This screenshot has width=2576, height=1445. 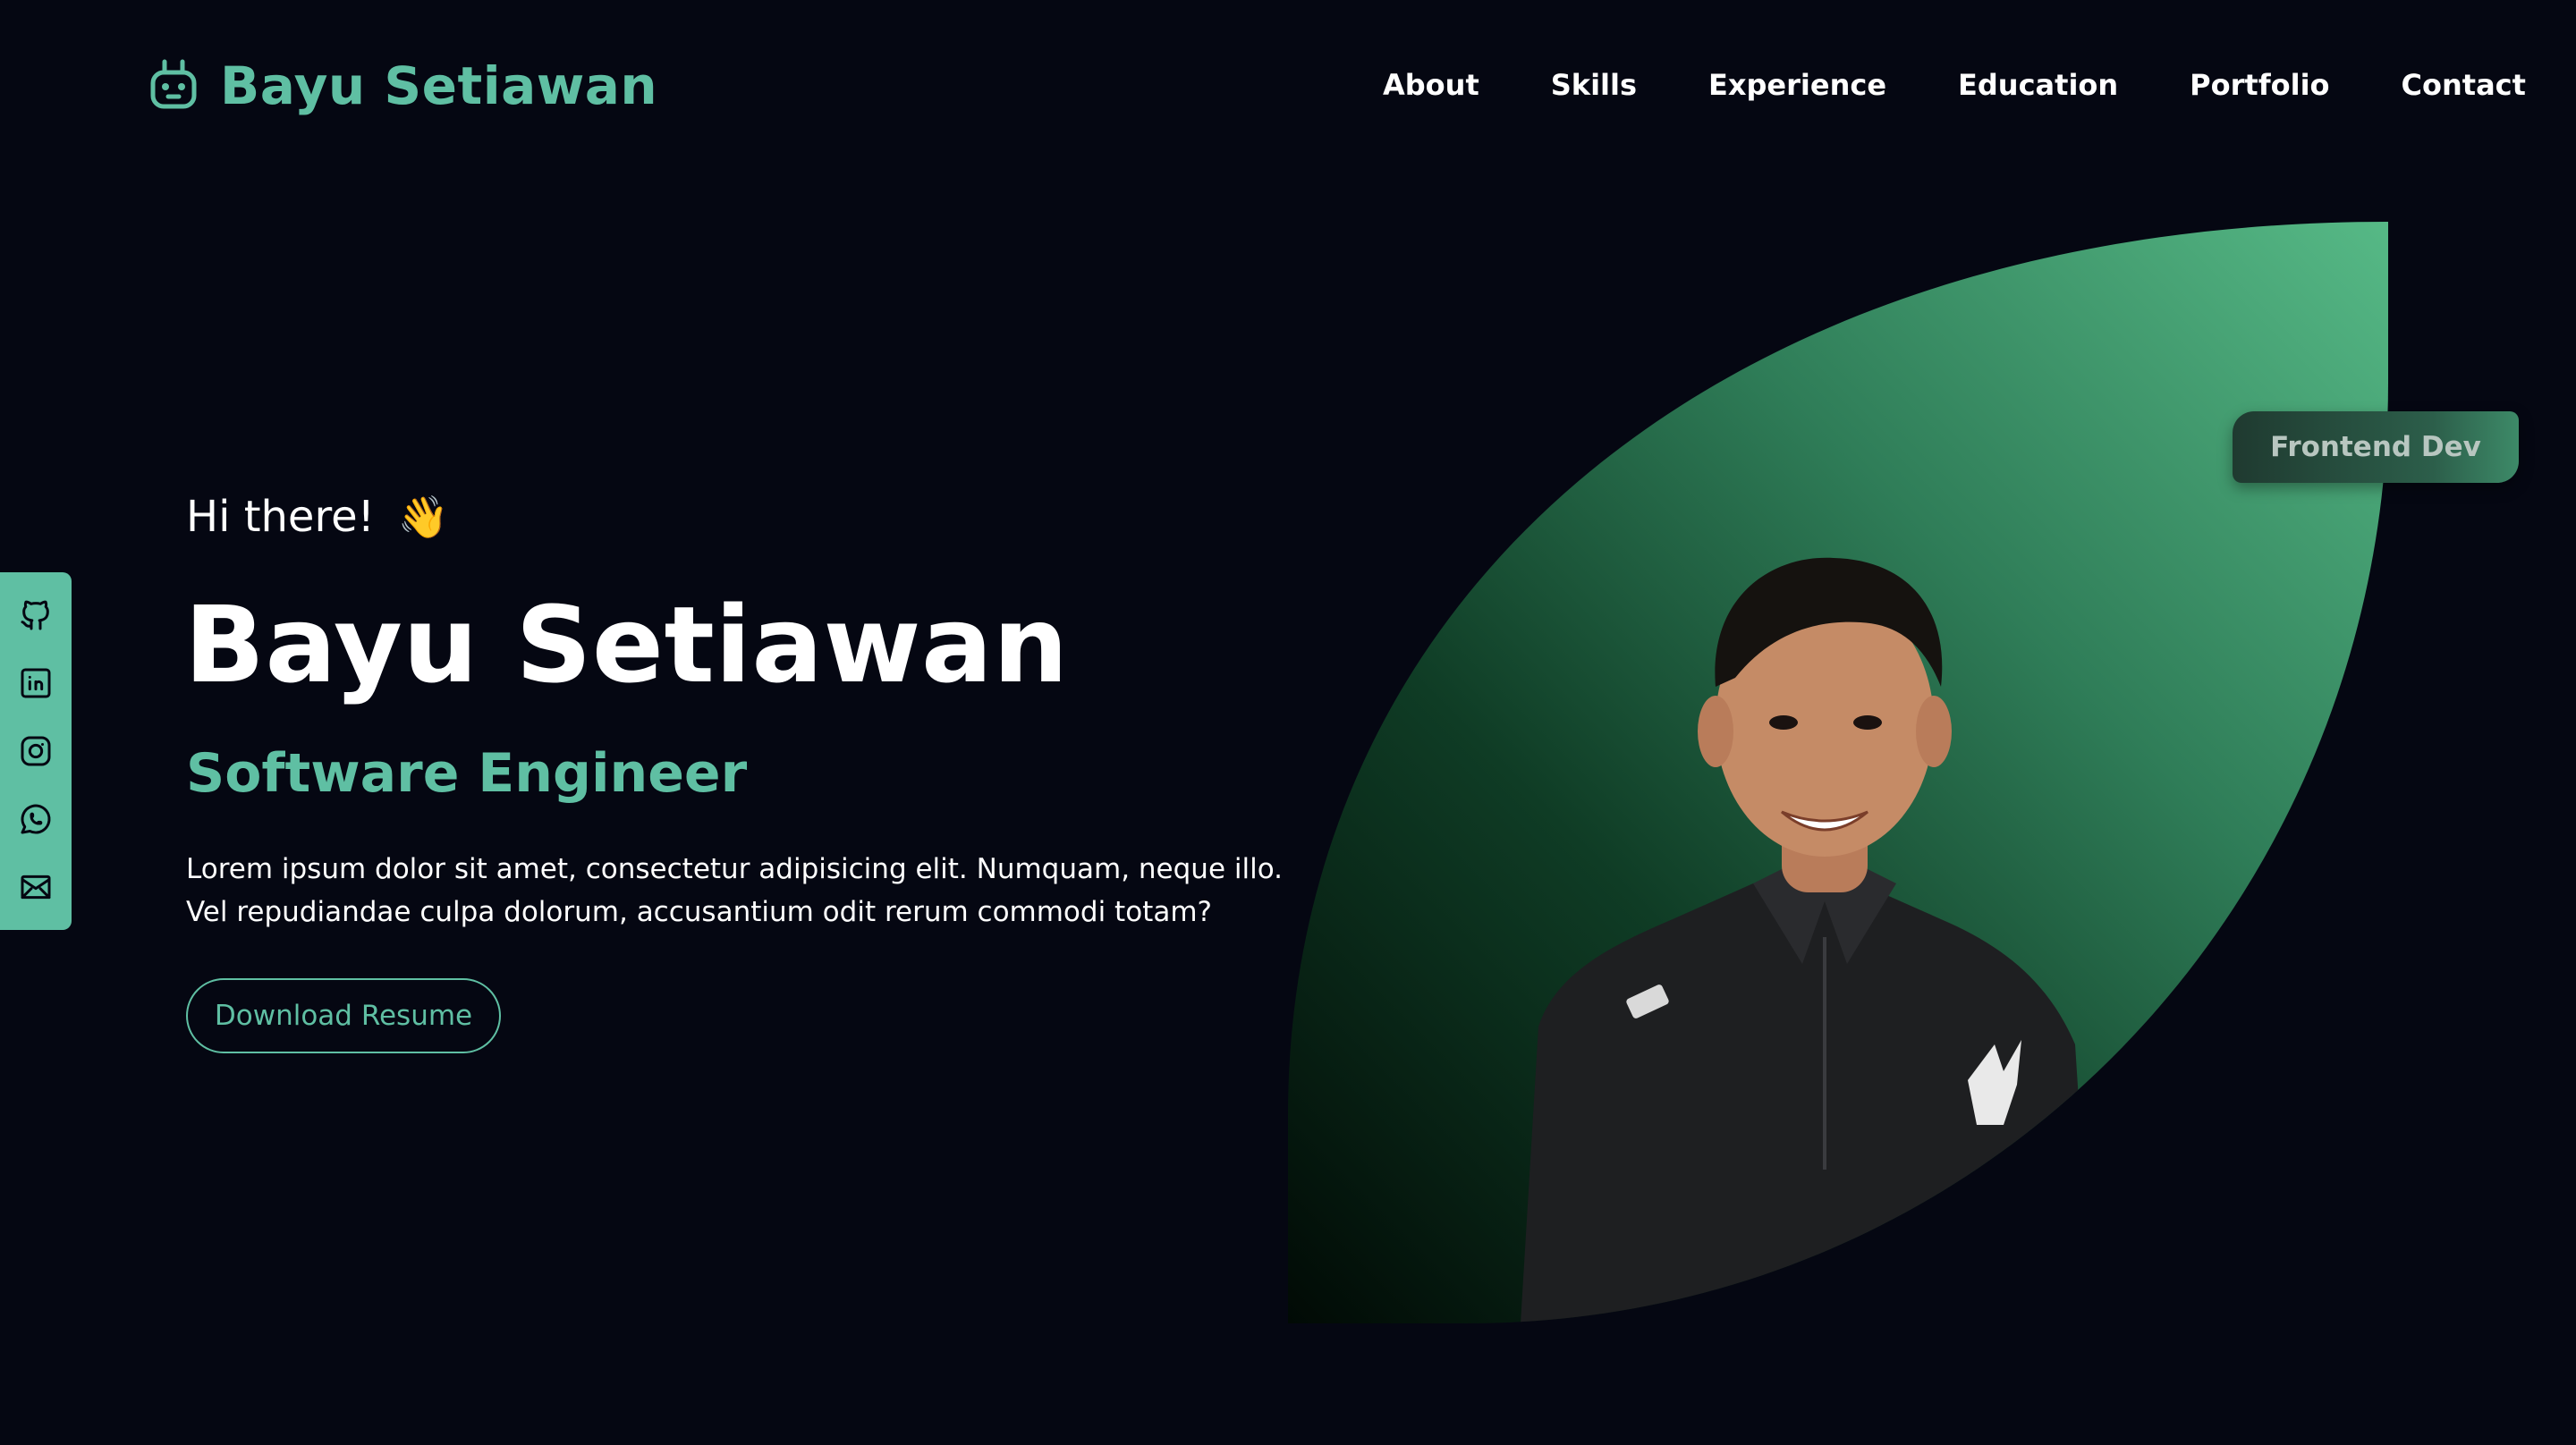 What do you see at coordinates (439, 85) in the screenshot?
I see `brand-name: Bayu Setiawan` at bounding box center [439, 85].